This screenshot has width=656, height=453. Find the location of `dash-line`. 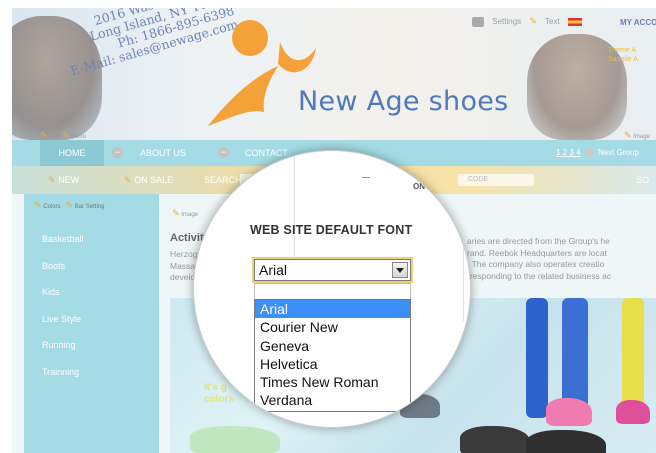

dash-line is located at coordinates (366, 177).